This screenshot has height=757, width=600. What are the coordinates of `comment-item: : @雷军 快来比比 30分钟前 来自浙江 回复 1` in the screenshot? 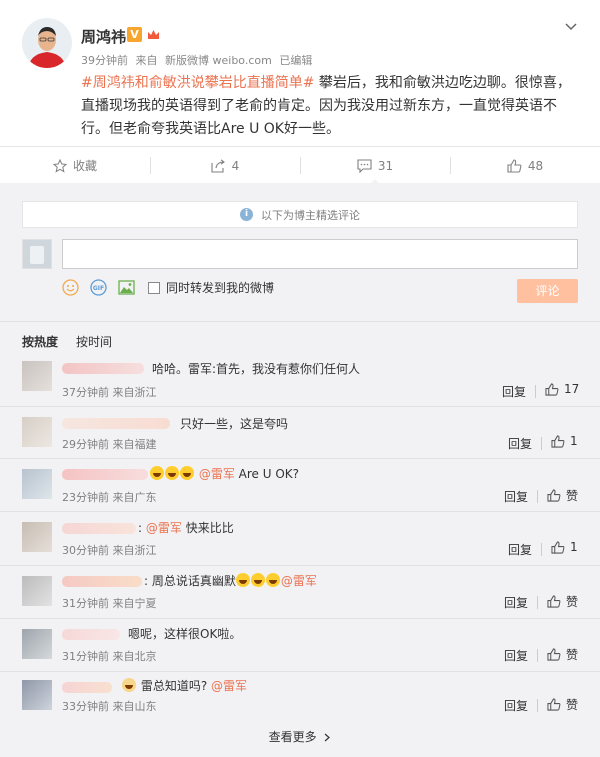 It's located at (300, 539).